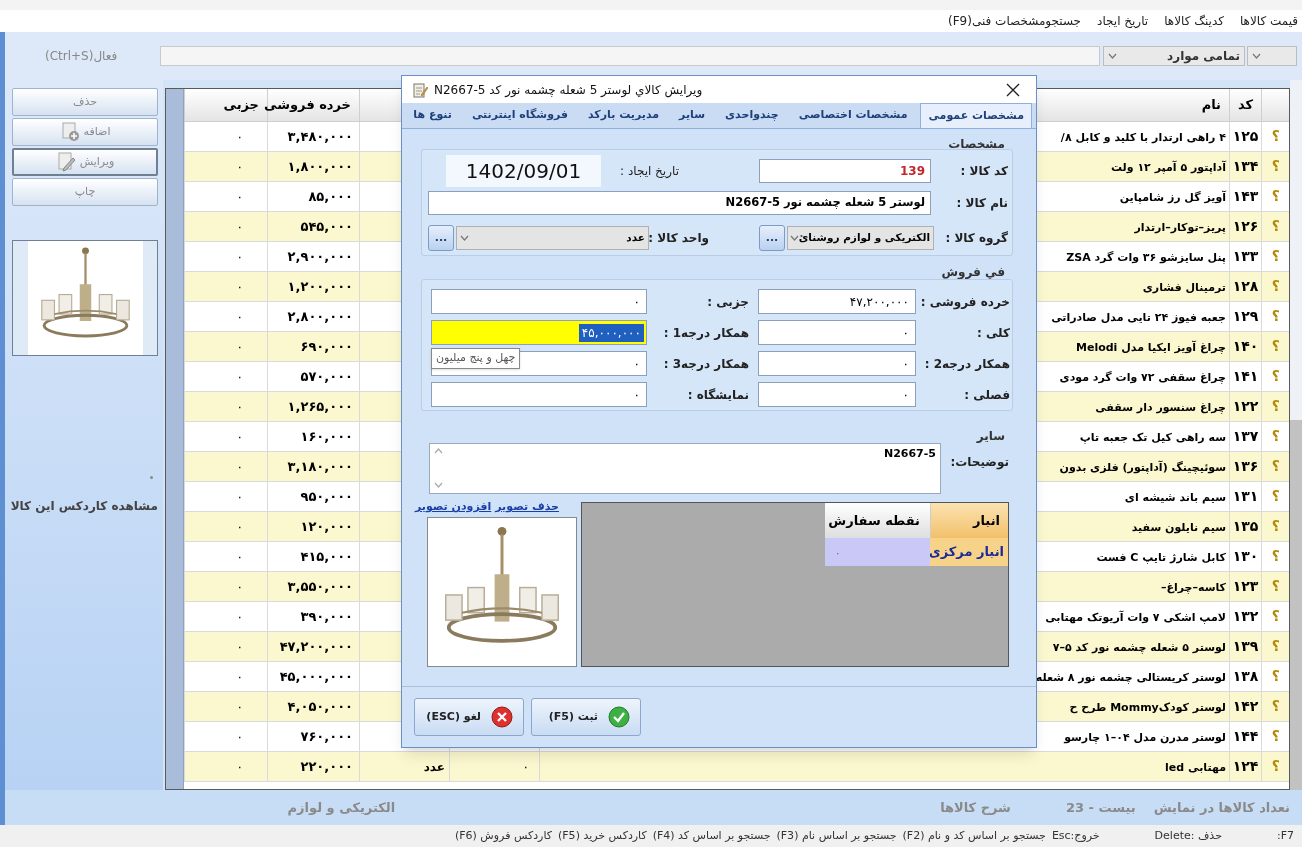 The image size is (1302, 847). I want to click on table-cell: ۱۲۸, so click(1245, 286).